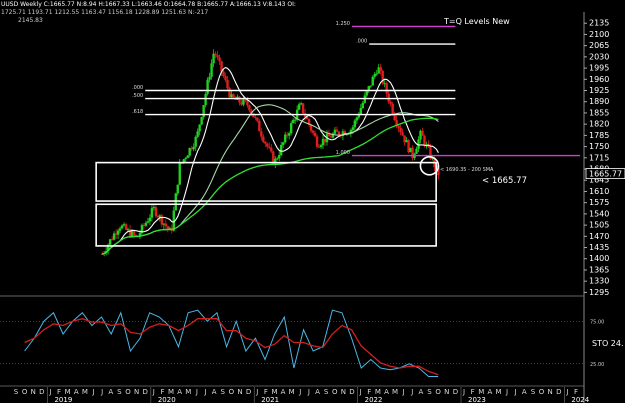 This screenshot has height=403, width=625. What do you see at coordinates (599, 135) in the screenshot?
I see `price-axis-label: 1785` at bounding box center [599, 135].